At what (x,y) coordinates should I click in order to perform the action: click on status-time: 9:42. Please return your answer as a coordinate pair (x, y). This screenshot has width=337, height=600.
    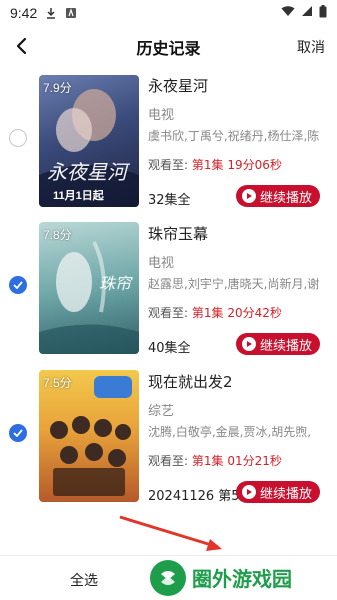
    Looking at the image, I should click on (24, 13).